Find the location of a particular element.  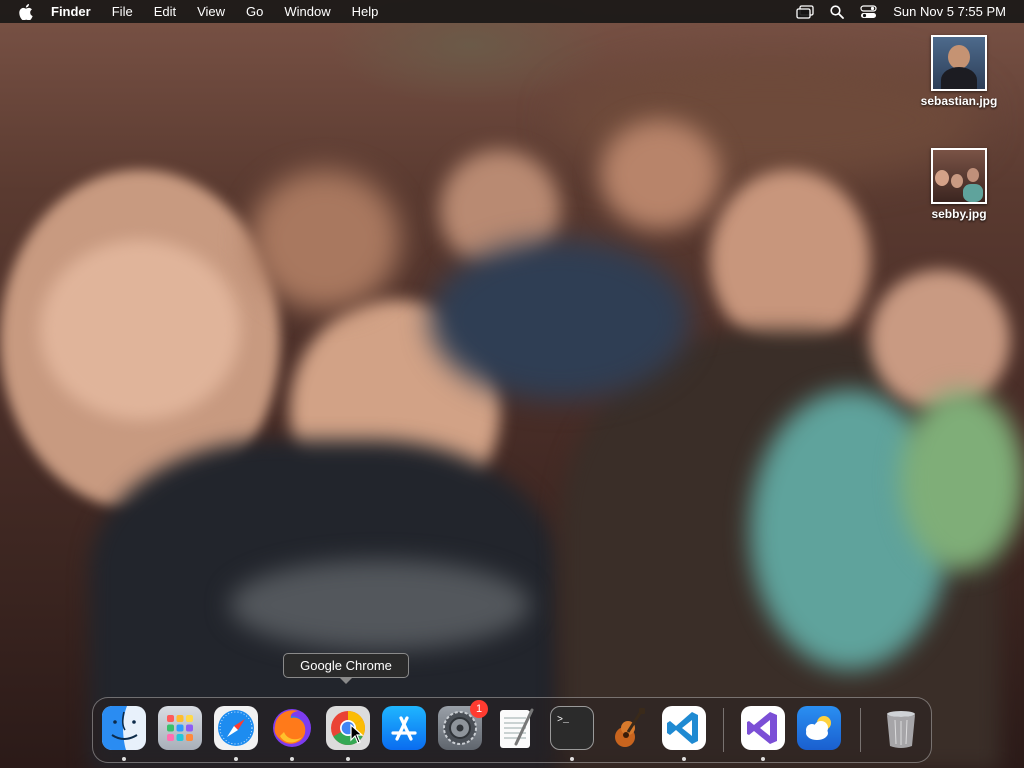

dock: 1 >_ is located at coordinates (512, 730).